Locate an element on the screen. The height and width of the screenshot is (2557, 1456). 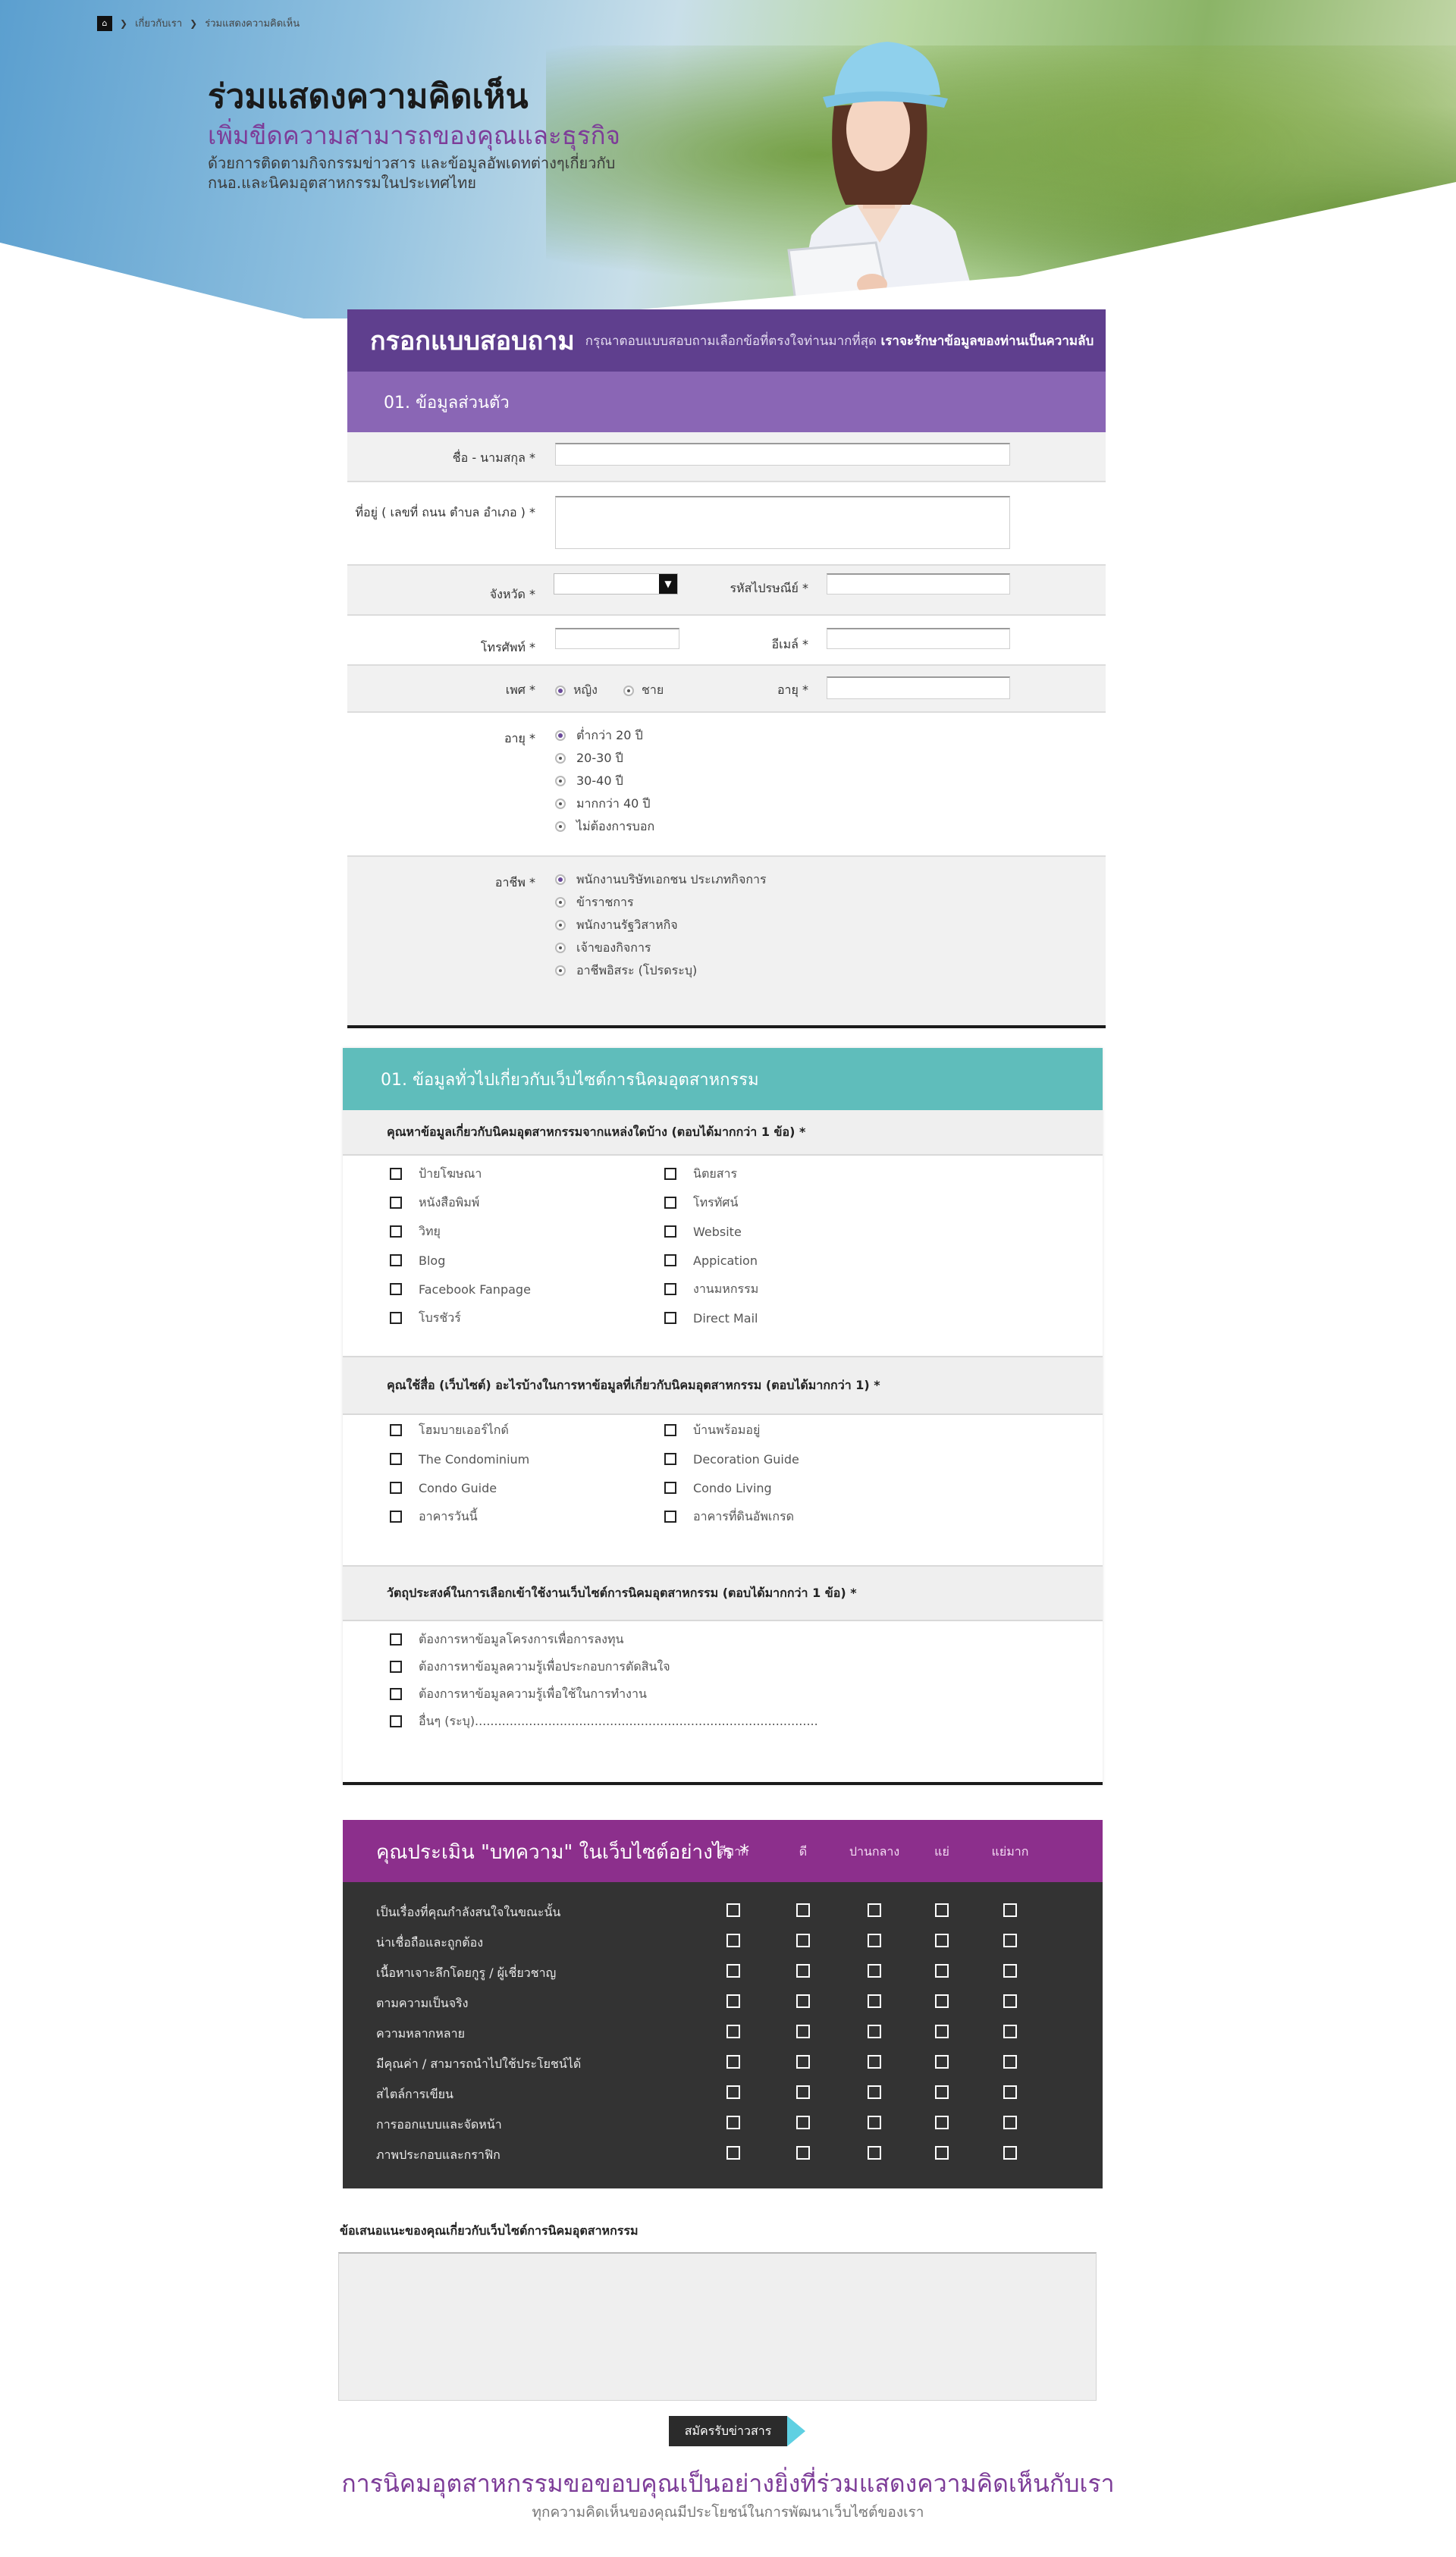
checkbox-option: อาคารที่ดินอัพเกรด is located at coordinates (729, 1517).